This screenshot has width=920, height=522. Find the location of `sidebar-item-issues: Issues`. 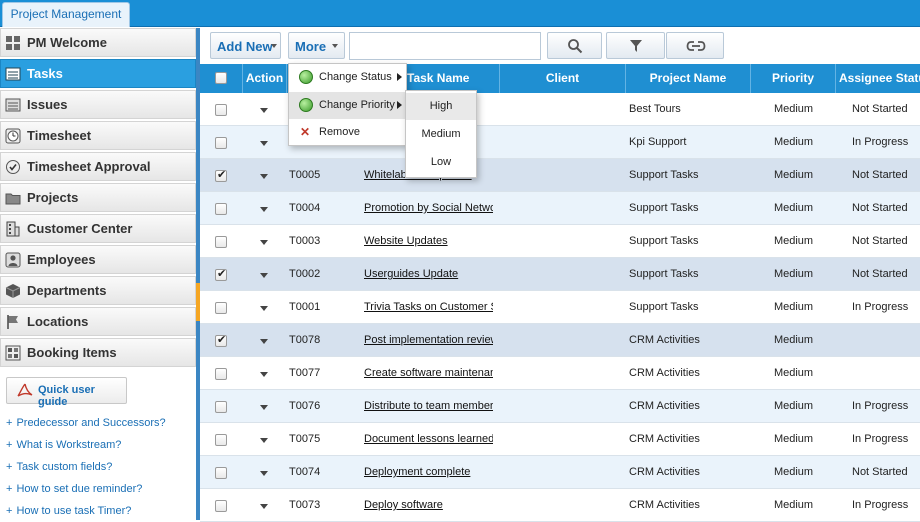

sidebar-item-issues: Issues is located at coordinates (98, 104).